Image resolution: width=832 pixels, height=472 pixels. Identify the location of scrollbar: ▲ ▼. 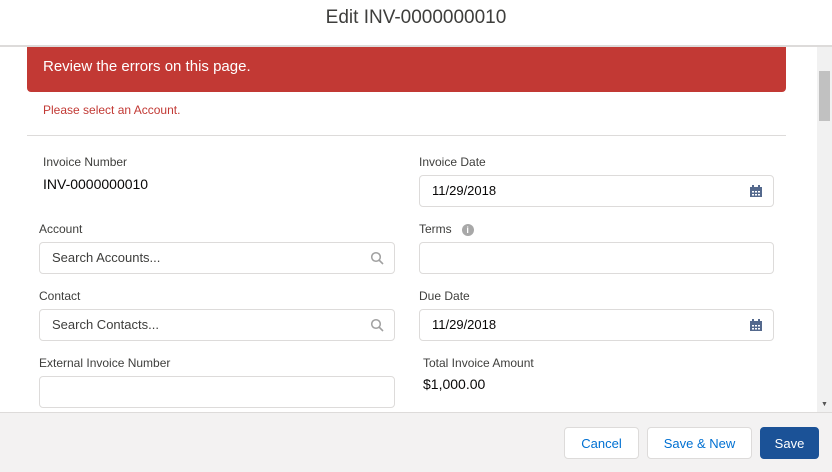
(824, 229).